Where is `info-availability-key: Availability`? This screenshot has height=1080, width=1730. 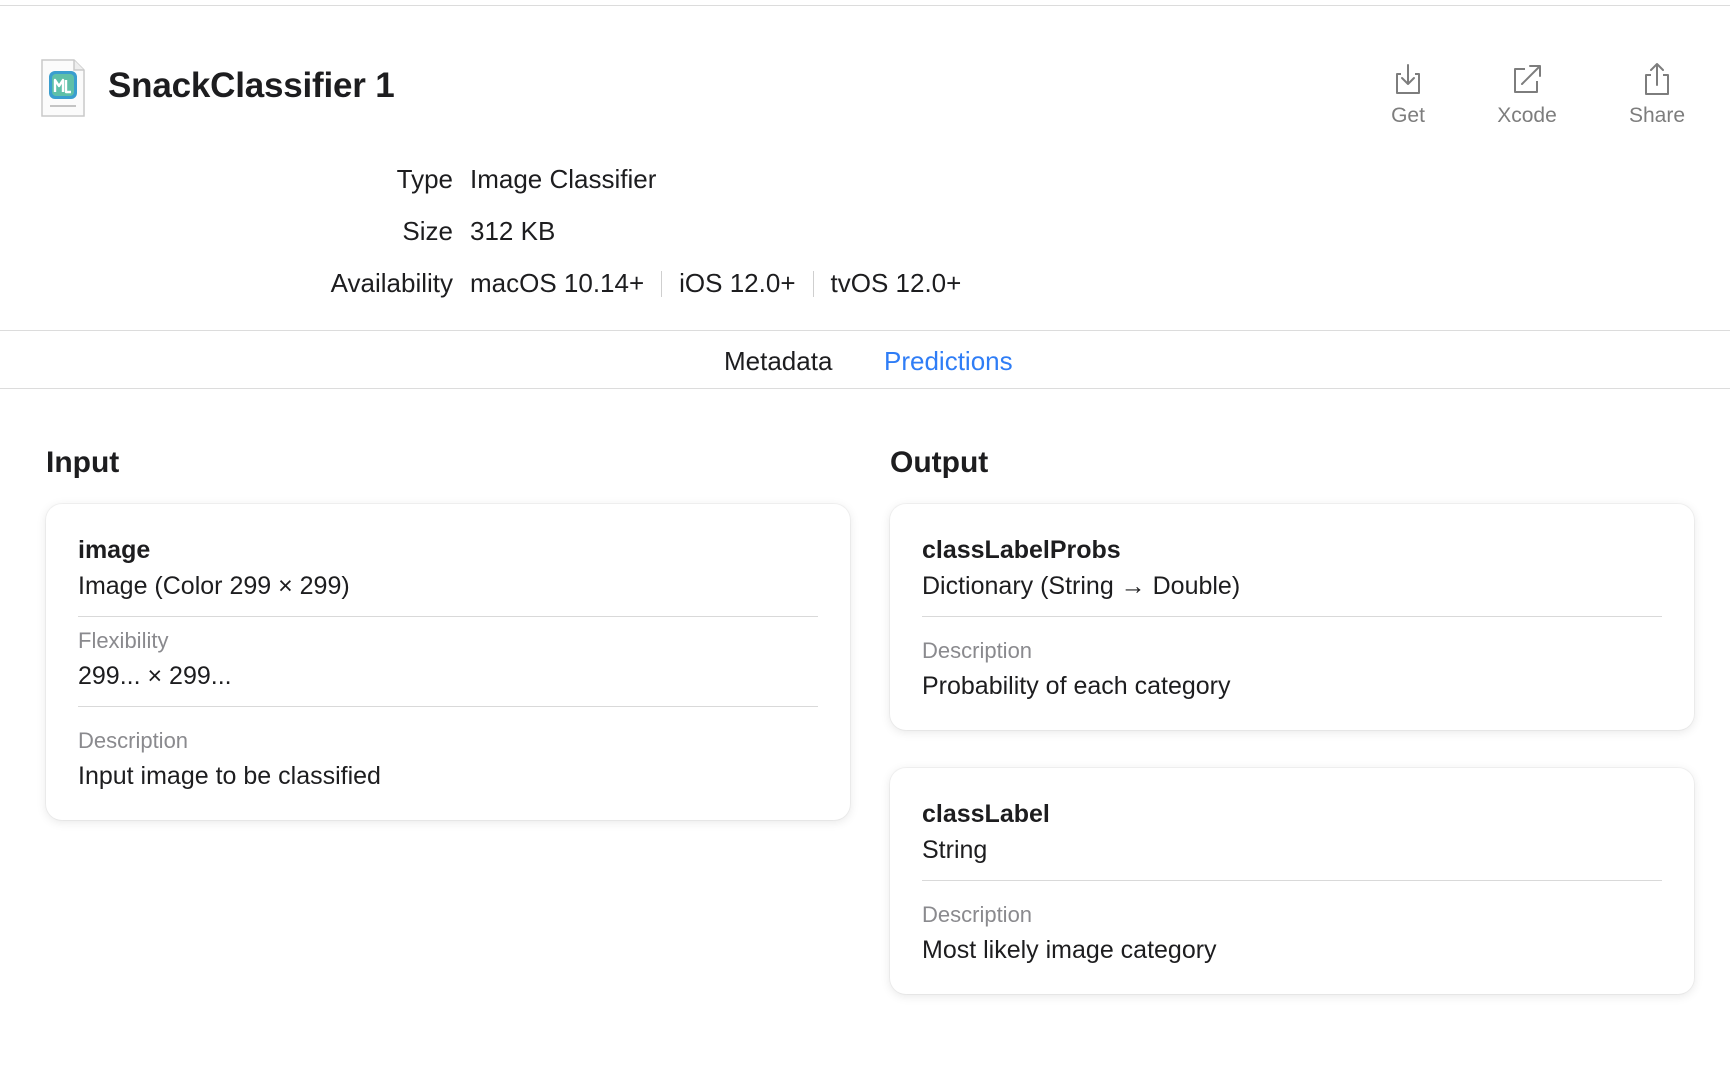
info-availability-key: Availability is located at coordinates (391, 283).